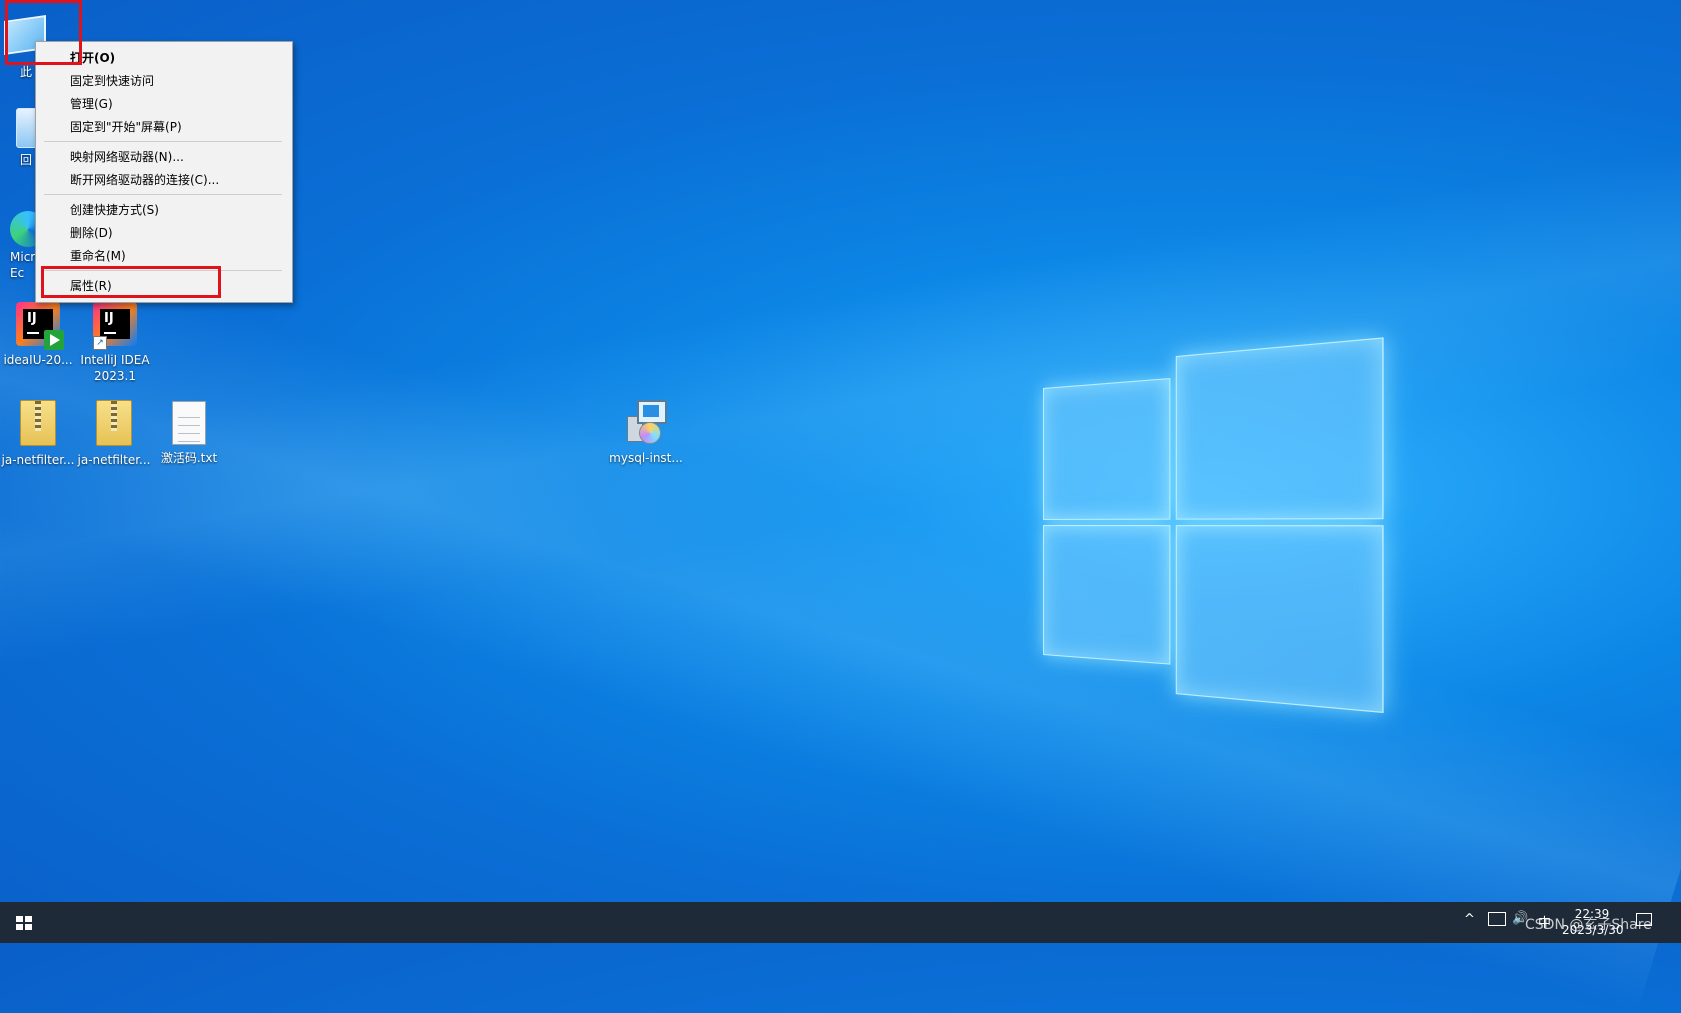 The image size is (1681, 1013). What do you see at coordinates (115, 326) in the screenshot?
I see `intellij-idea-icon: IJ ↗` at bounding box center [115, 326].